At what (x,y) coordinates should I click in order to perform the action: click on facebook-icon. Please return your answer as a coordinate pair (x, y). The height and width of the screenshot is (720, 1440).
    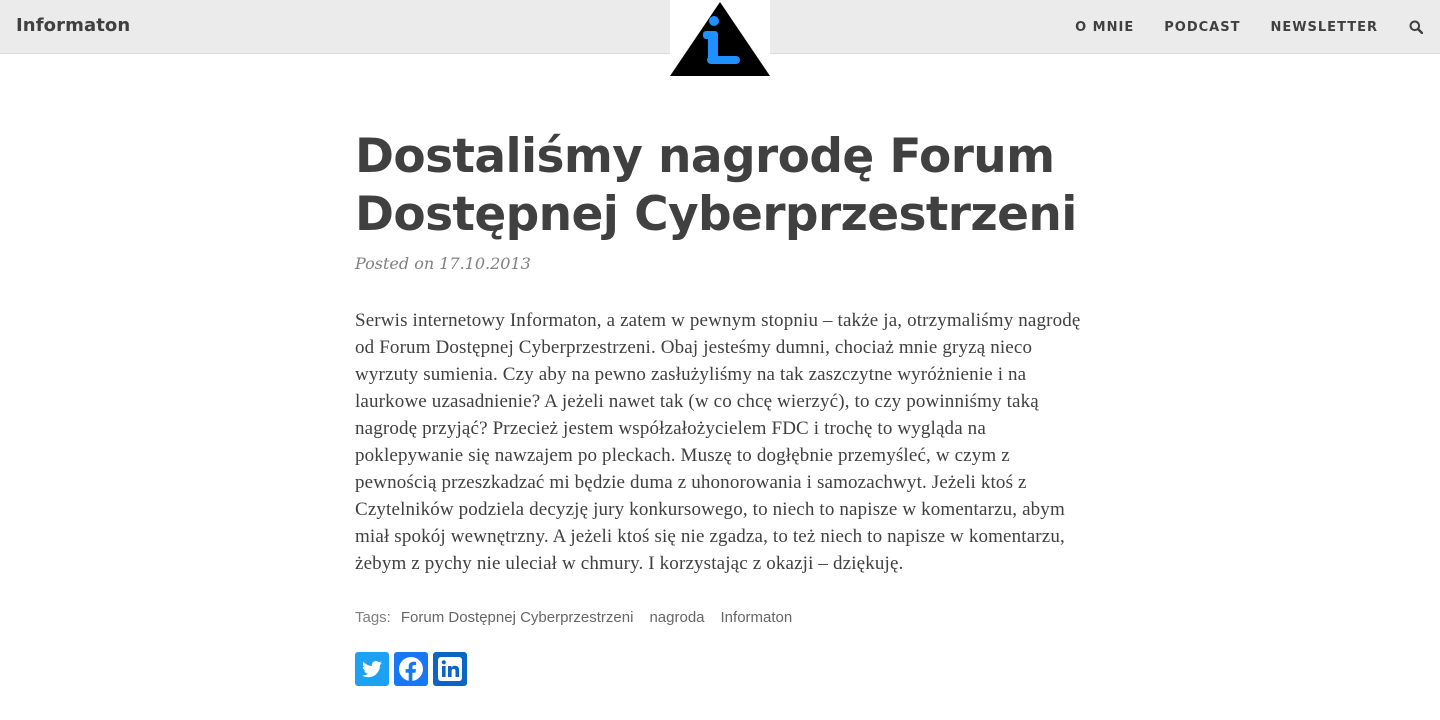
    Looking at the image, I should click on (411, 669).